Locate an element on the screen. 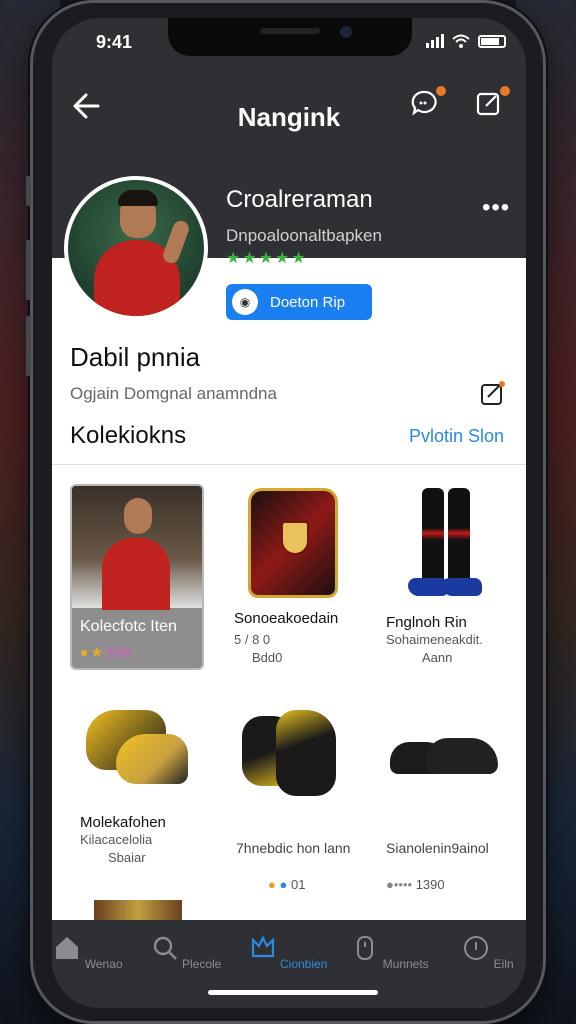 The height and width of the screenshot is (1024, 576). mute-switch is located at coordinates (28, 191).